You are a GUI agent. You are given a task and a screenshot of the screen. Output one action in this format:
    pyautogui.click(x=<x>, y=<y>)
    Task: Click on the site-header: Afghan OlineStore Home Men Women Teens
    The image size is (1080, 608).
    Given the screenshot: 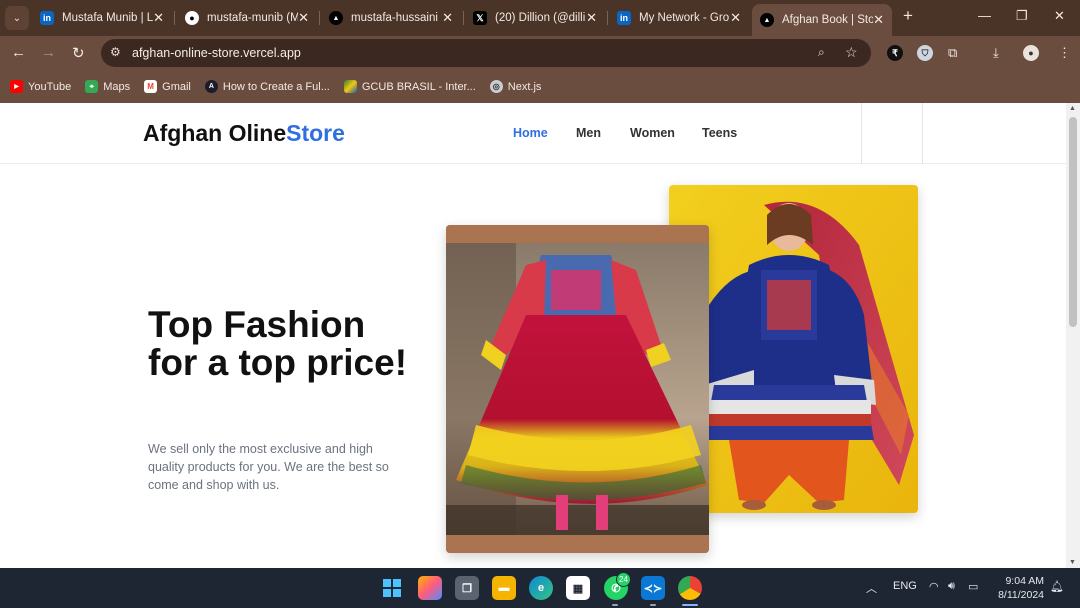 What is the action you would take?
    pyautogui.click(x=533, y=133)
    